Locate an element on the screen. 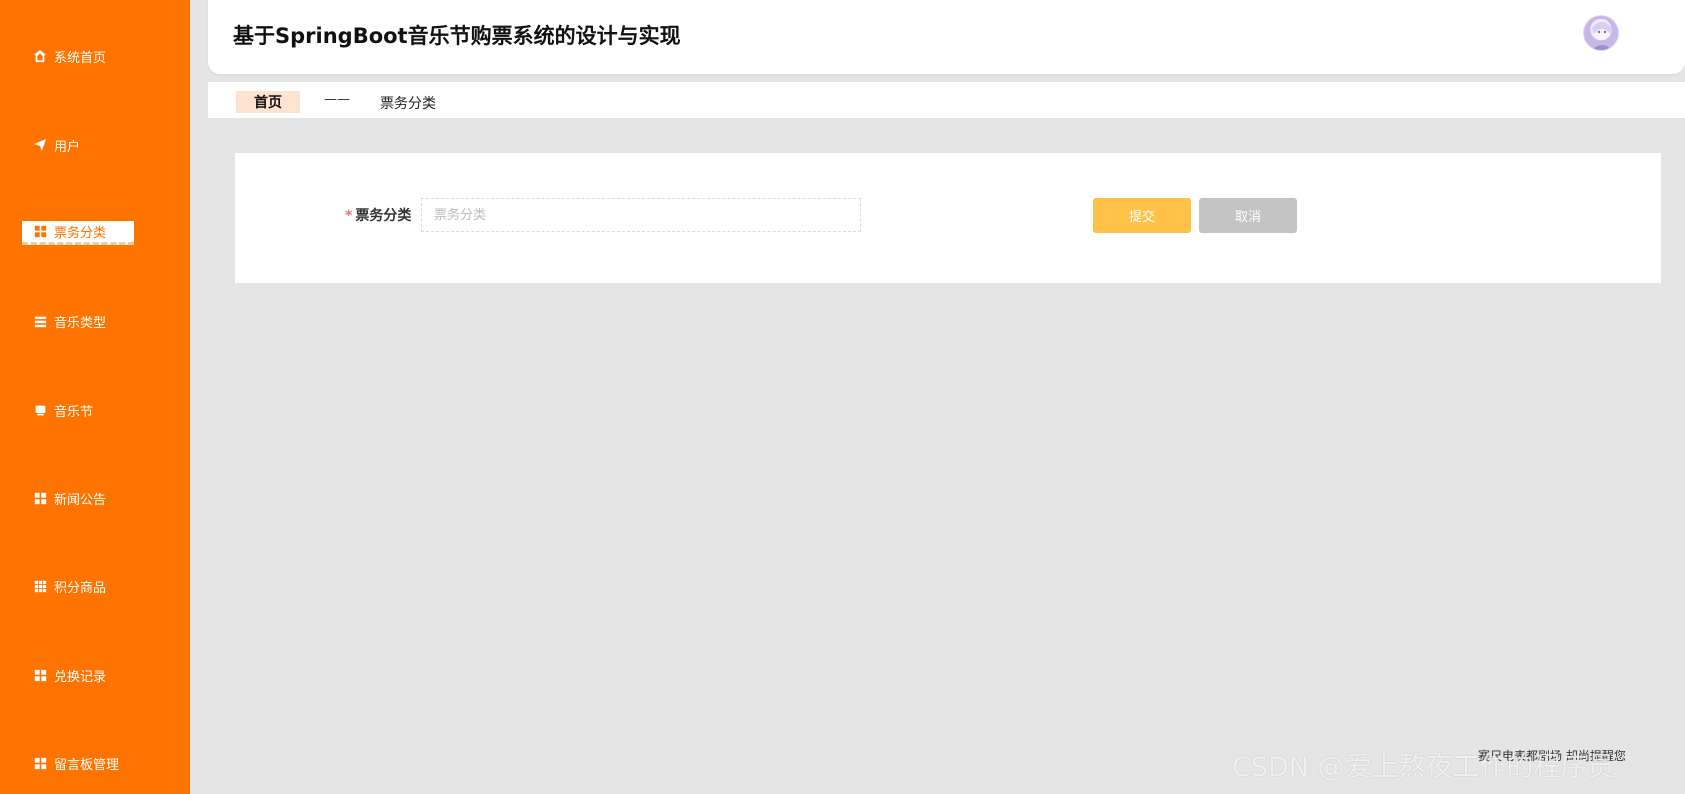  sidebar-item-label: 用户 is located at coordinates (67, 147).